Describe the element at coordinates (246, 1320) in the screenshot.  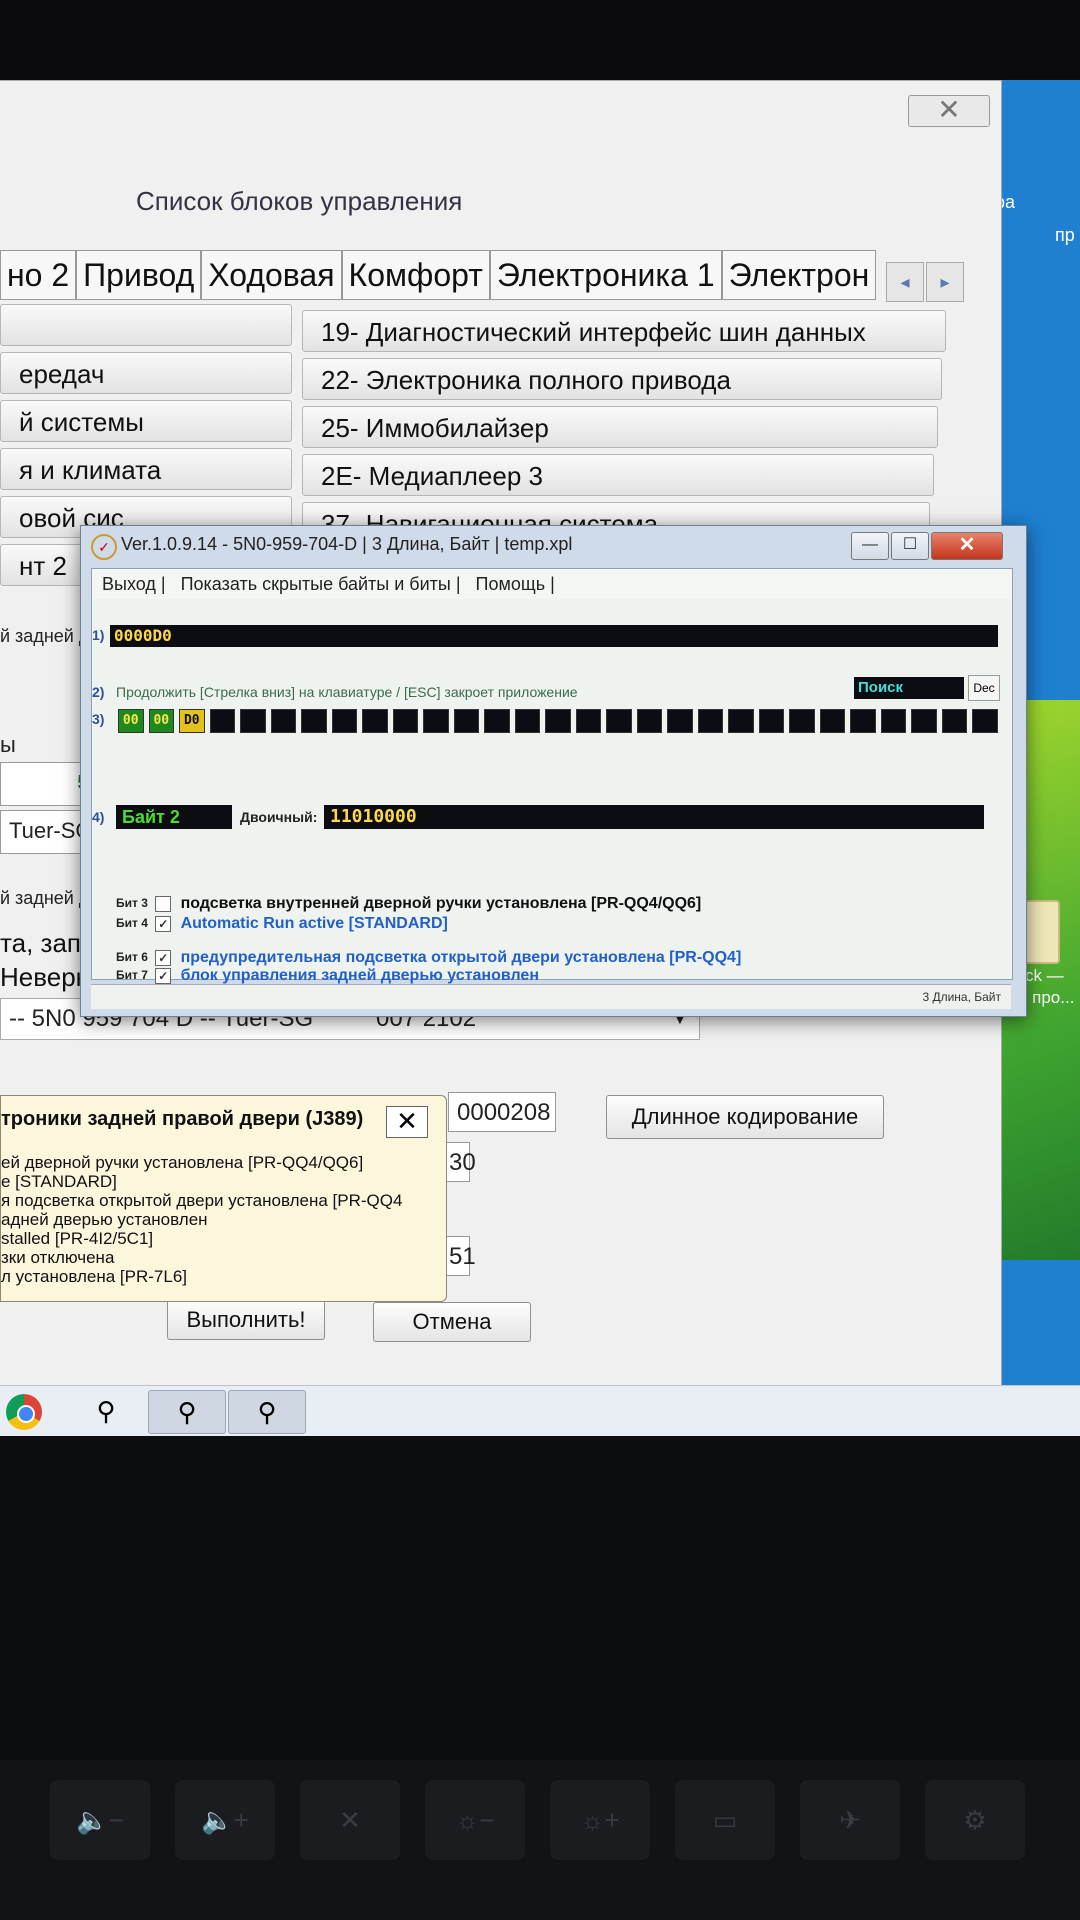
I see `execute-button: Выполнить!` at that location.